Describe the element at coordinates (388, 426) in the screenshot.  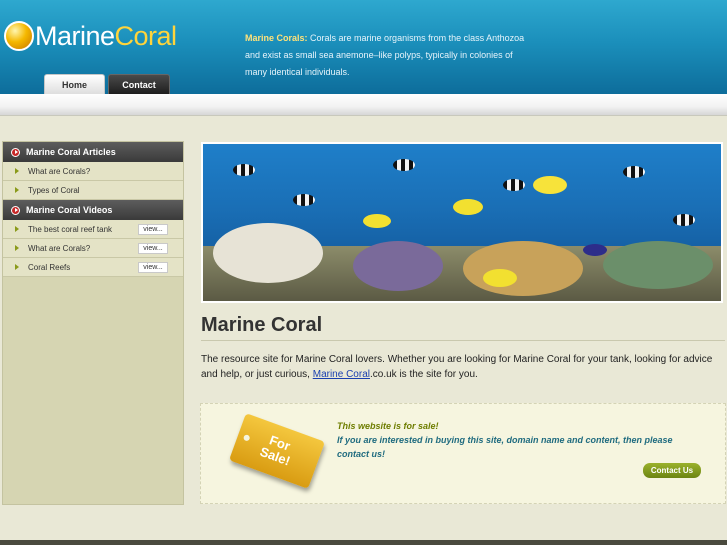
I see `for-sale-headline: This website is for sale!` at that location.